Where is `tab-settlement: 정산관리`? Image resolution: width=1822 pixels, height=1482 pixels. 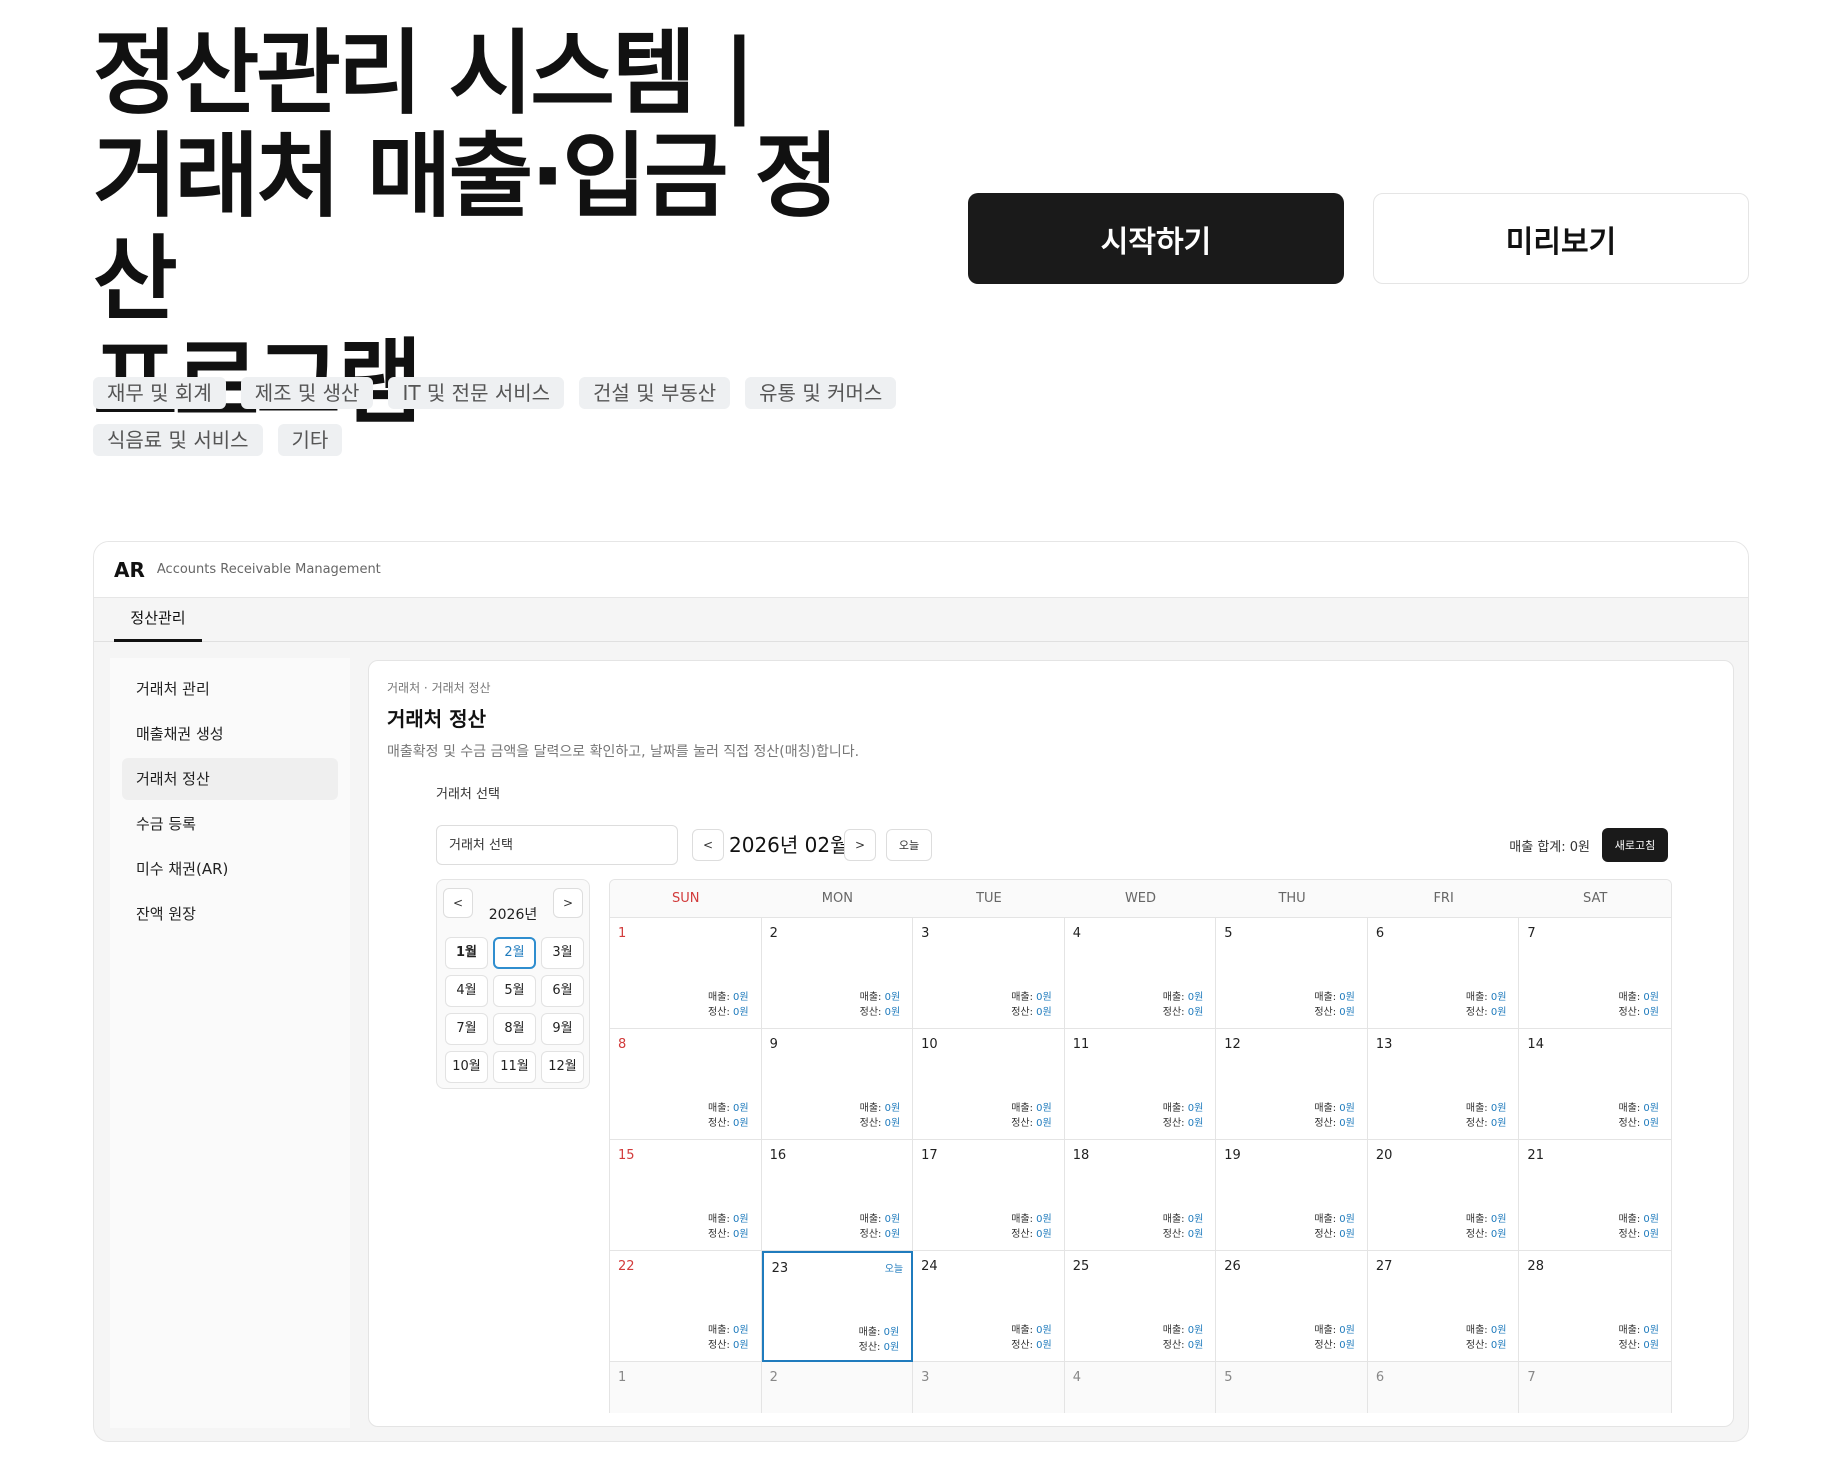 tab-settlement: 정산관리 is located at coordinates (158, 620).